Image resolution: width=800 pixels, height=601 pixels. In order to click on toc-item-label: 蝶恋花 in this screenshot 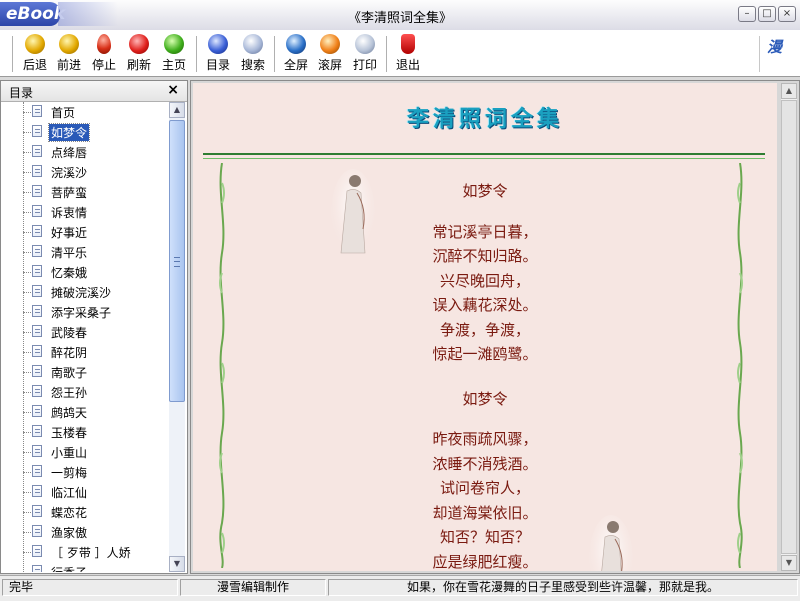, I will do `click(69, 513)`.